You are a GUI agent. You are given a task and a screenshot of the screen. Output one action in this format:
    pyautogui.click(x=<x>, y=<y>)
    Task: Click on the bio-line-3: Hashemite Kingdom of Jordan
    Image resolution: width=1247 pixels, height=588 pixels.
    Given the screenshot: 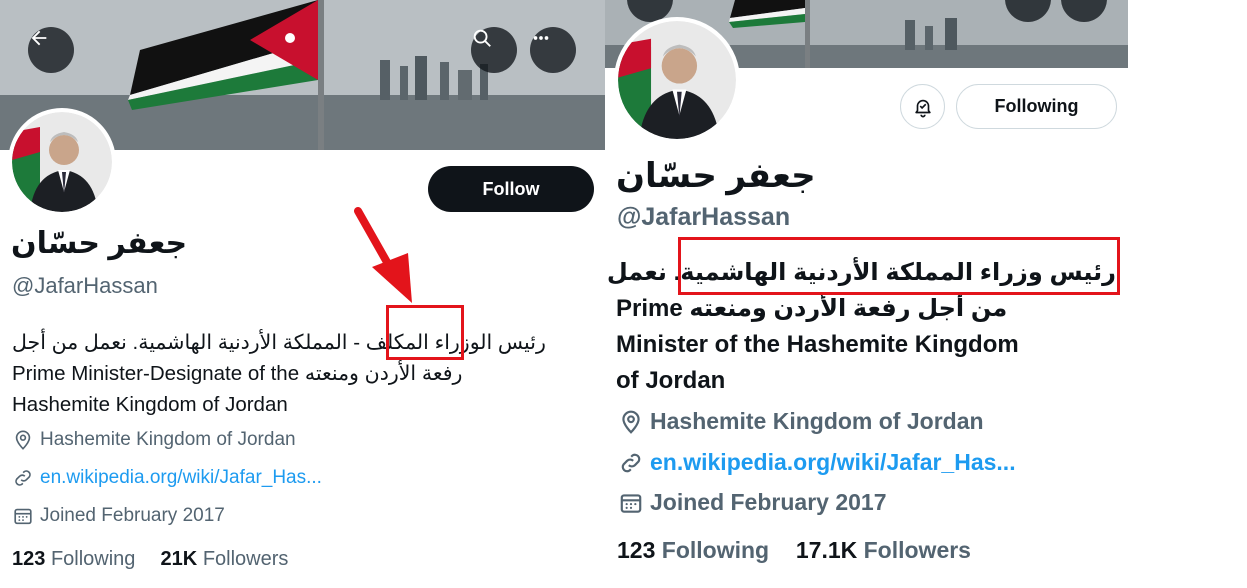 What is the action you would take?
    pyautogui.click(x=150, y=404)
    